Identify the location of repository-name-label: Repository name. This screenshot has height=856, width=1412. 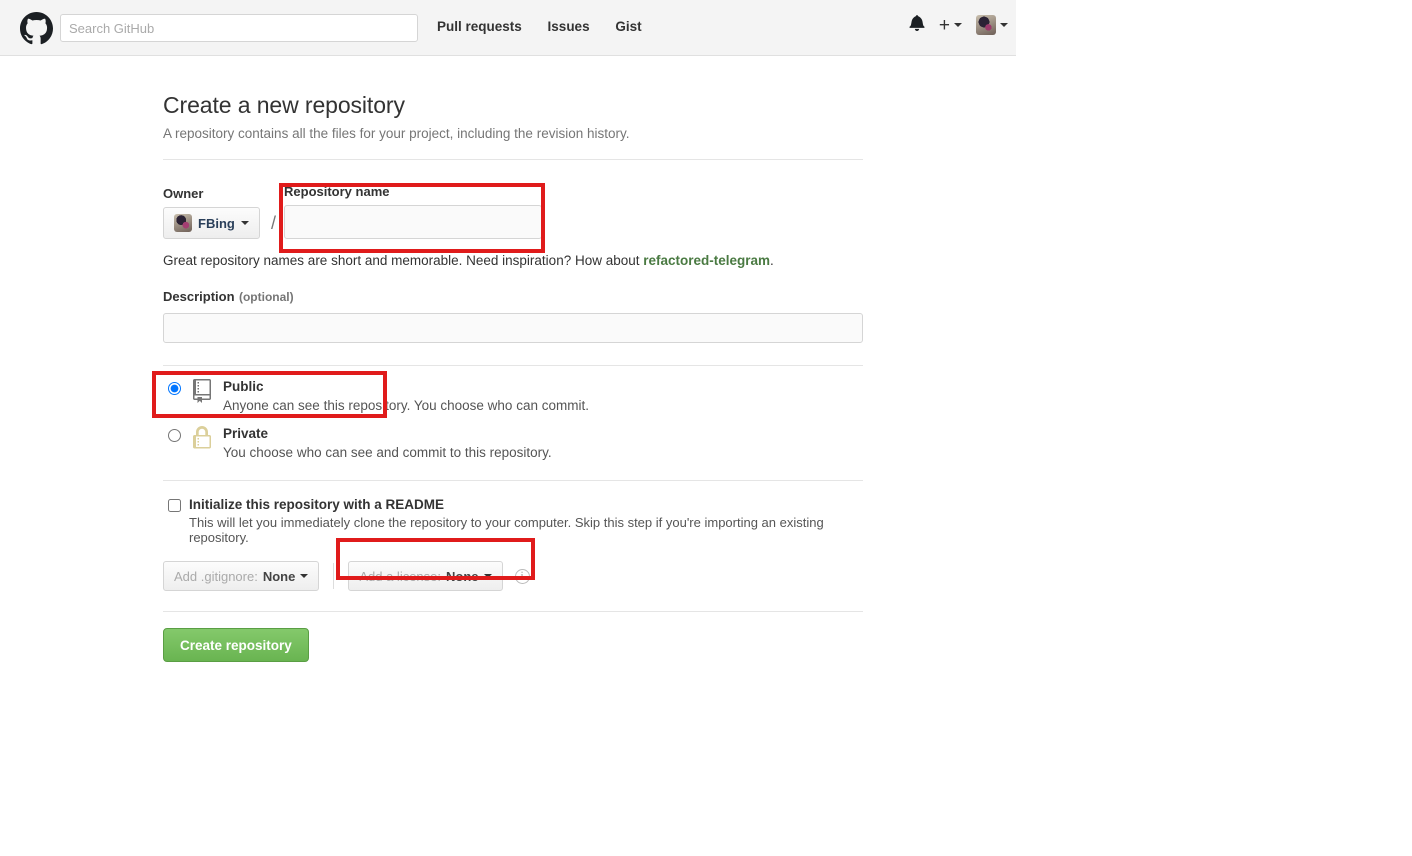
(337, 191).